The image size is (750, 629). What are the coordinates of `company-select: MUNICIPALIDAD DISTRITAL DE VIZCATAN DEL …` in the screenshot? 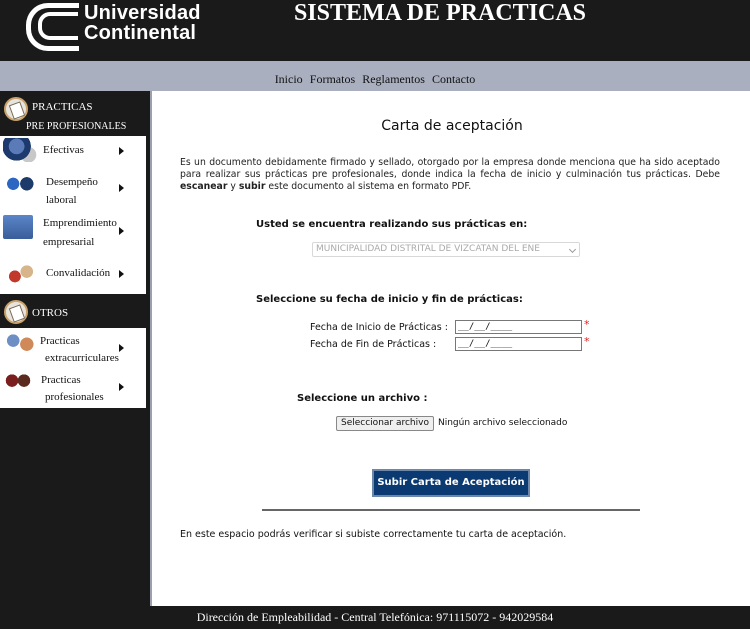 It's located at (446, 249).